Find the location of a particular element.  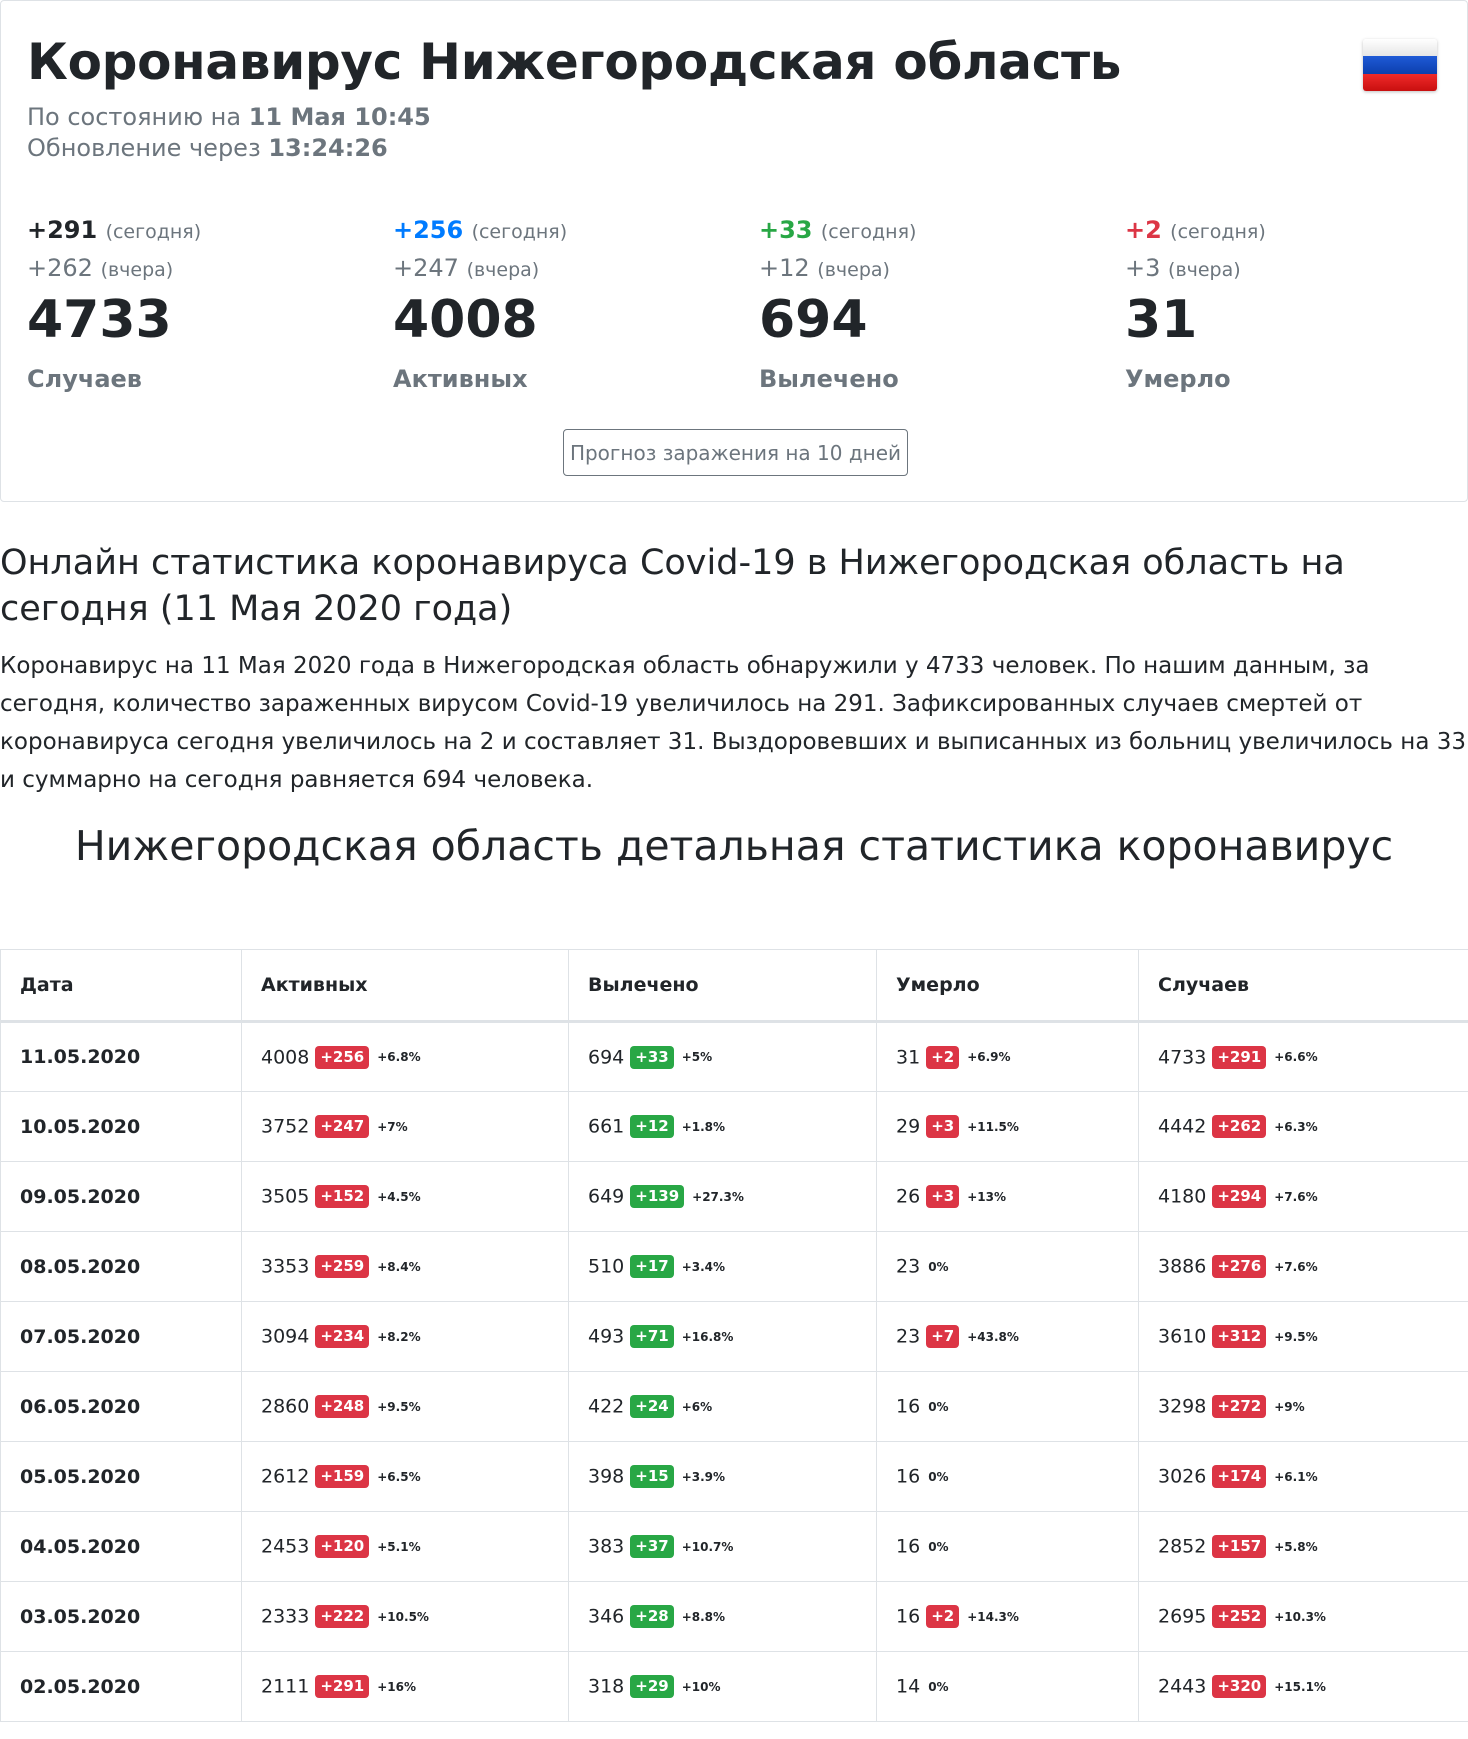

forecast-button: Прогноз заражения на 10 дней is located at coordinates (735, 452).